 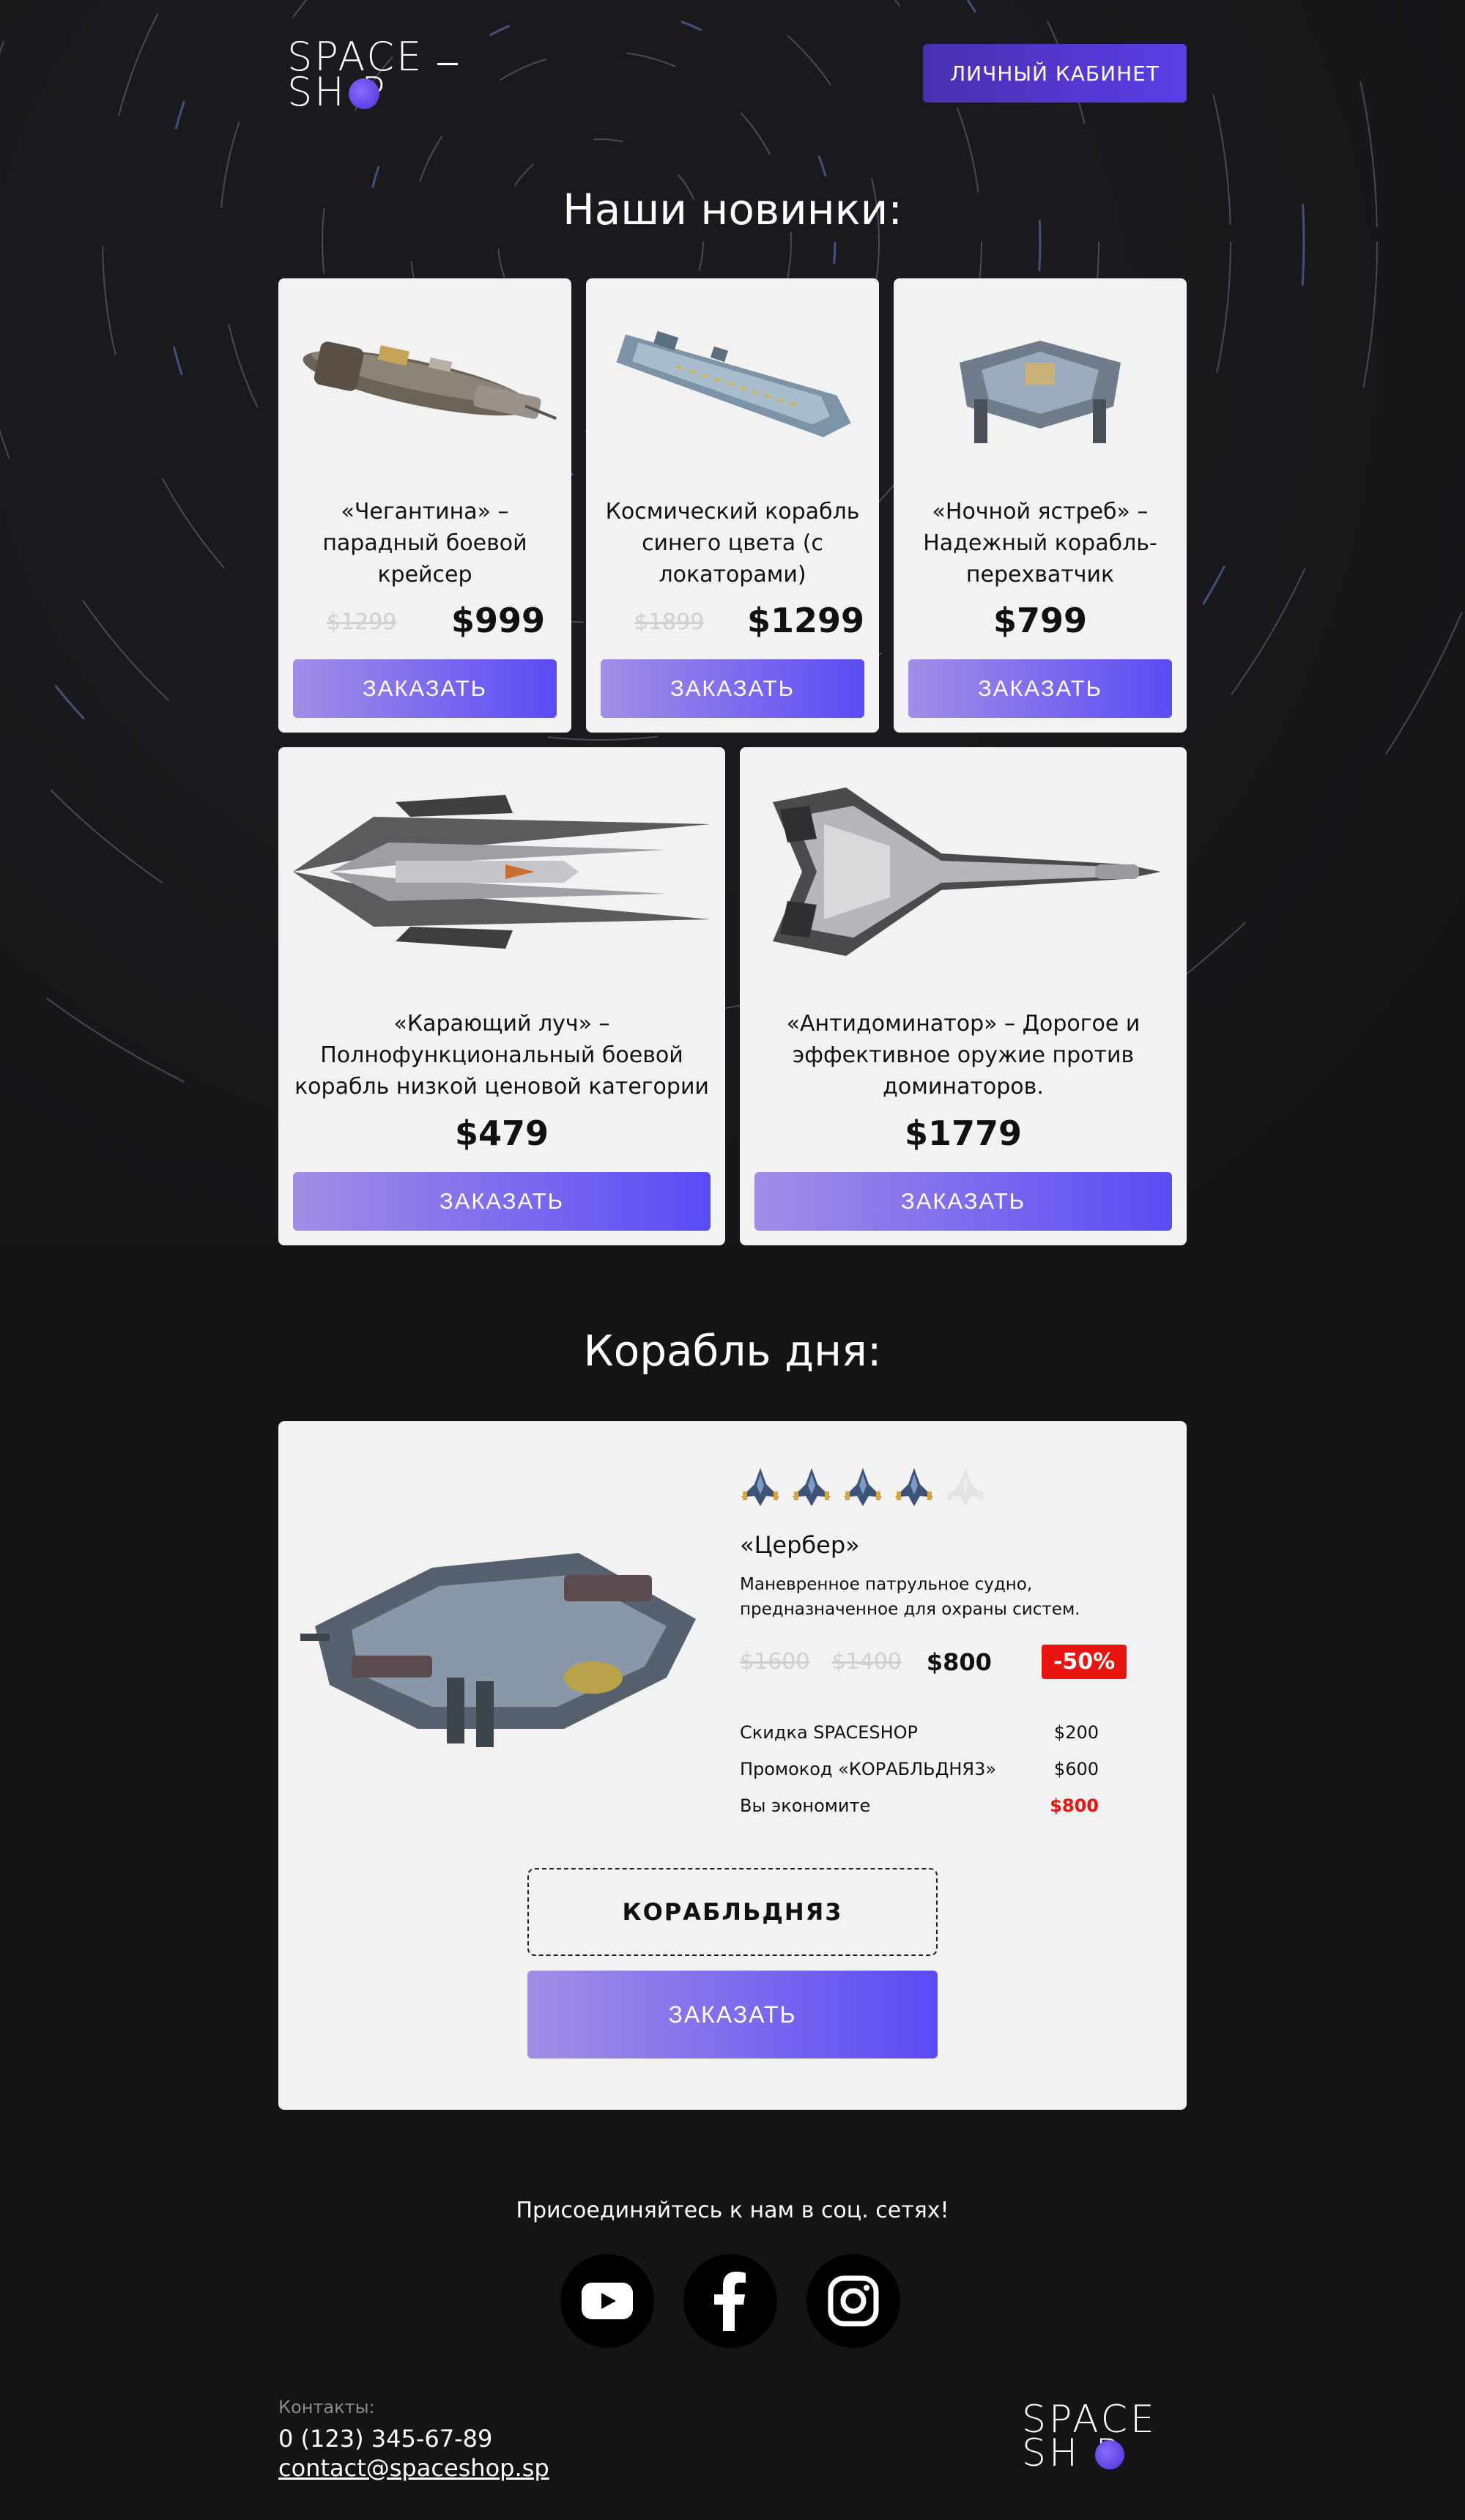 What do you see at coordinates (920, 1805) in the screenshot?
I see `summary-row: Вы экономите $800` at bounding box center [920, 1805].